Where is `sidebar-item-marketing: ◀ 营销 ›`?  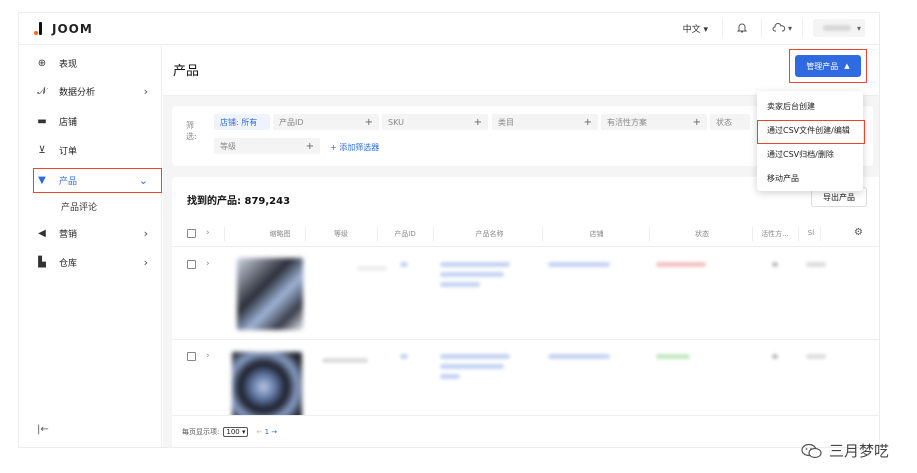 sidebar-item-marketing: ◀ 营销 › is located at coordinates (90, 233).